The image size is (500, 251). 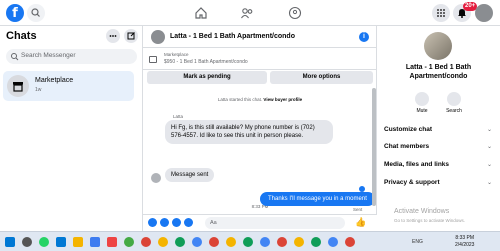 I want to click on marketplace-label: Marketplace, so click(x=176, y=54).